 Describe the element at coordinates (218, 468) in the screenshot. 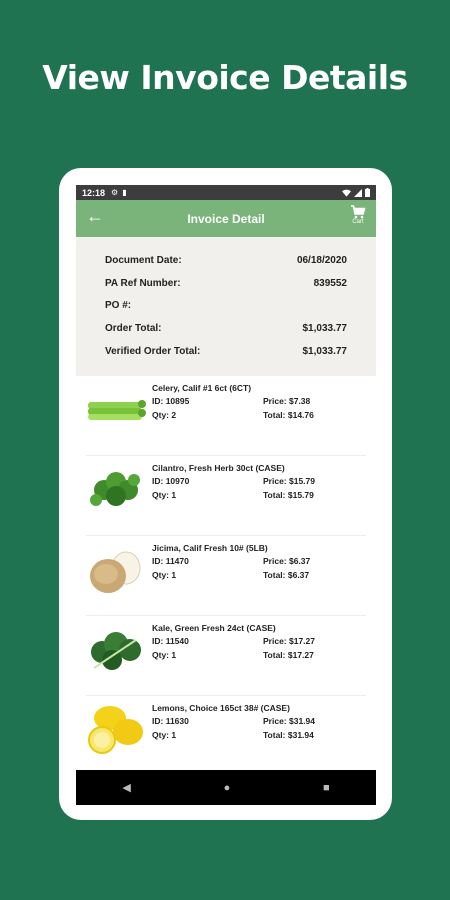

I see `item-name: Cilantro, Fresh Herb 30ct (CASE)` at that location.